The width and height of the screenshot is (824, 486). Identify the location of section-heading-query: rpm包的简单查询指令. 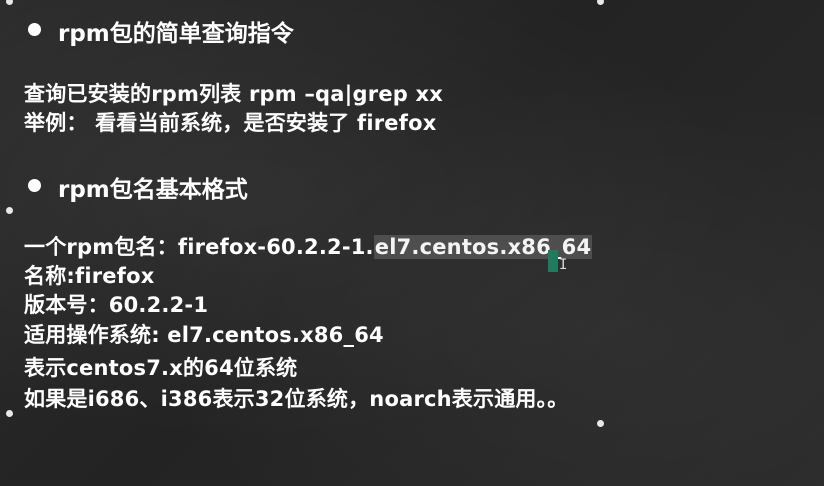
(176, 34).